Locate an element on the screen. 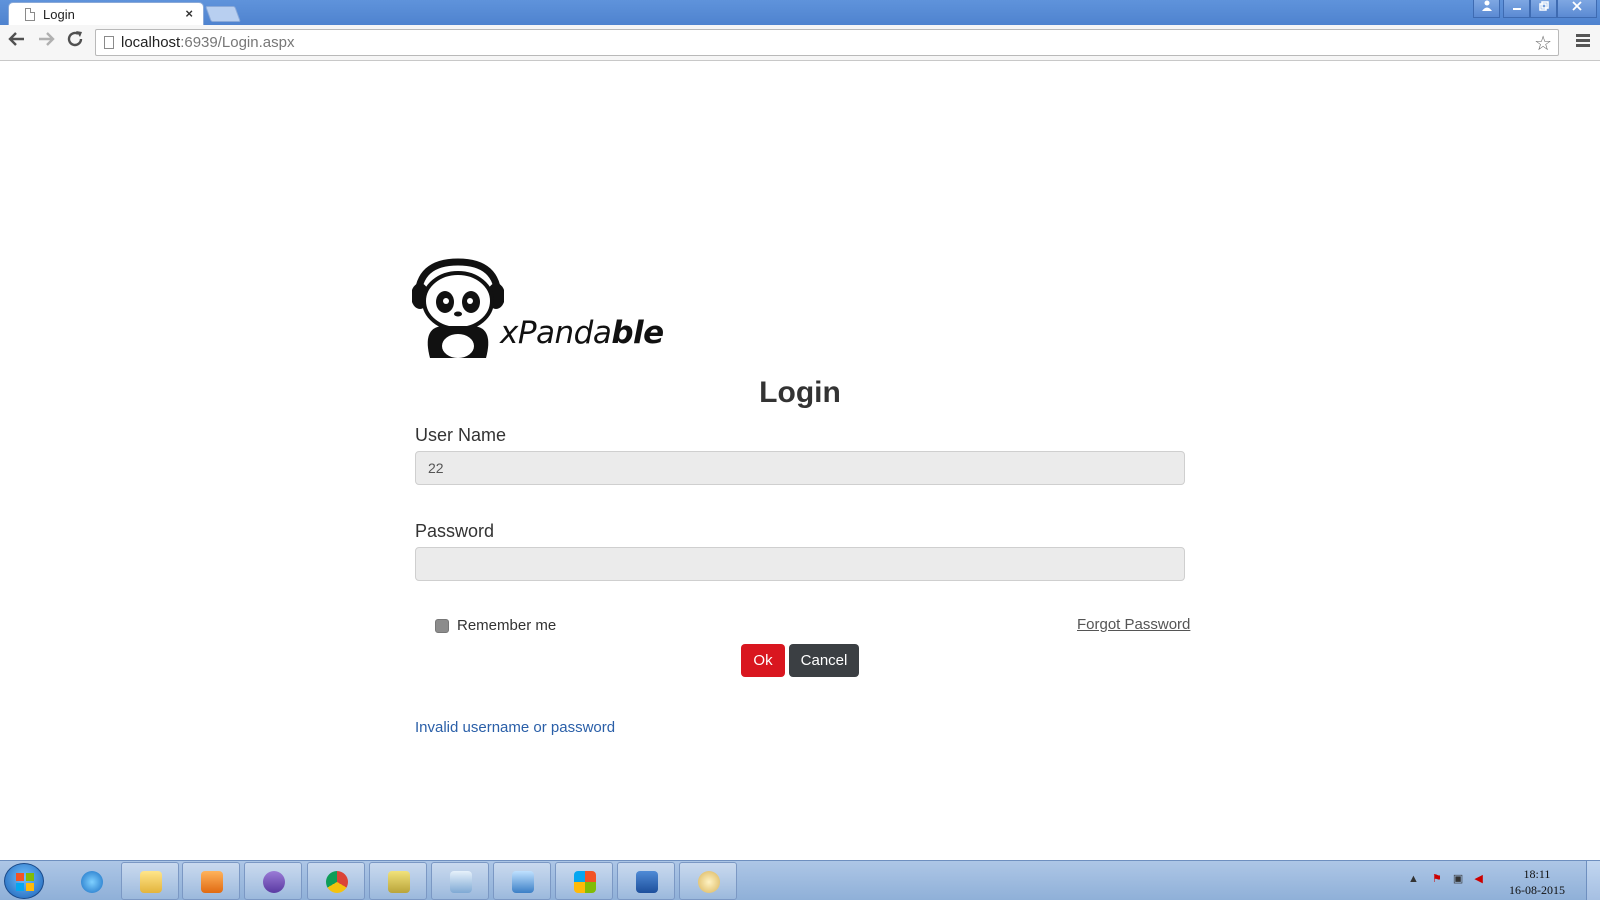 The height and width of the screenshot is (900, 1600). minimize-button is located at coordinates (1516, 9).